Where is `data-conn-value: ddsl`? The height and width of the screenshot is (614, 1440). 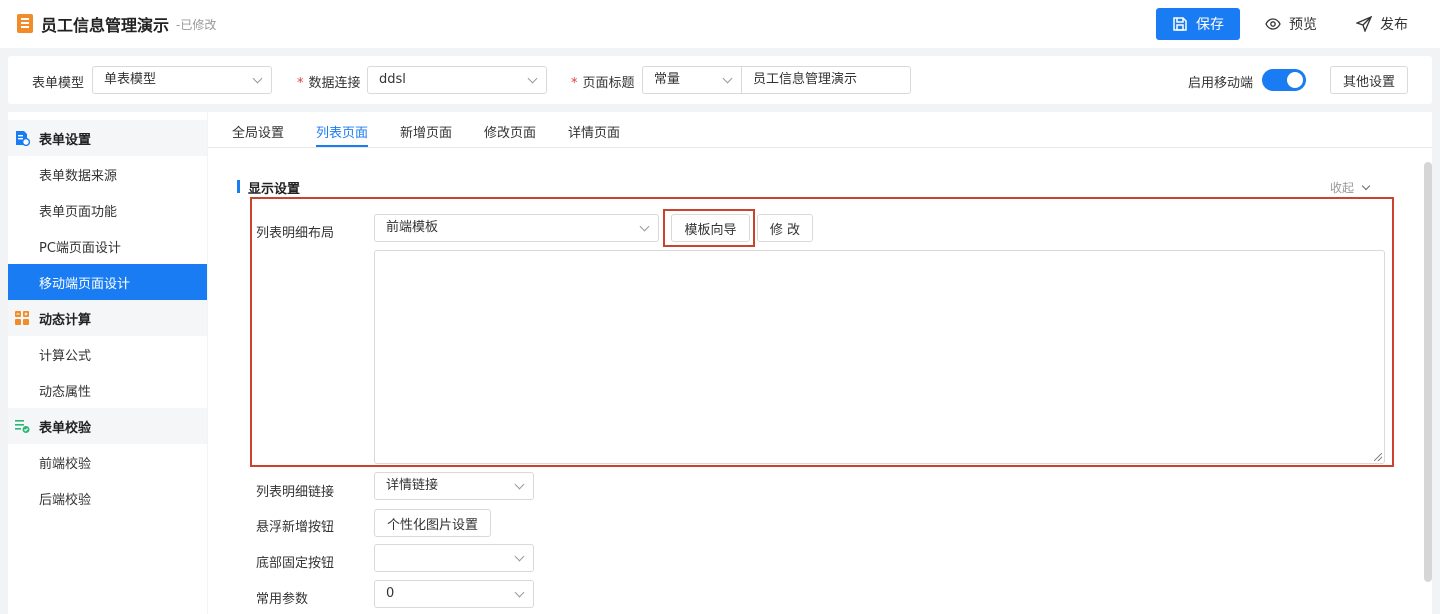 data-conn-value: ddsl is located at coordinates (392, 79).